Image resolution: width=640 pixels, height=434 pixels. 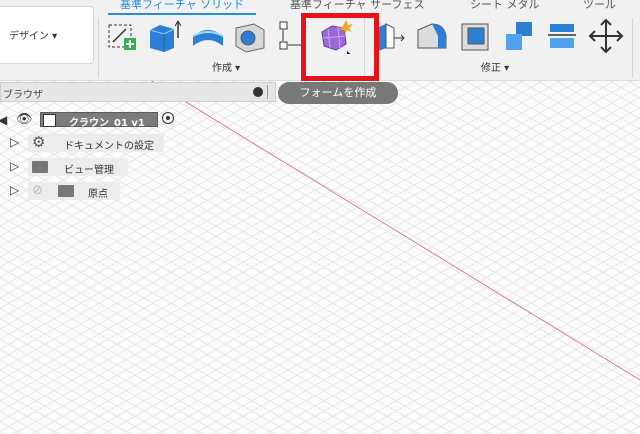 What do you see at coordinates (107, 123) in the screenshot?
I see `root-component-label: クラウン_01 v1` at bounding box center [107, 123].